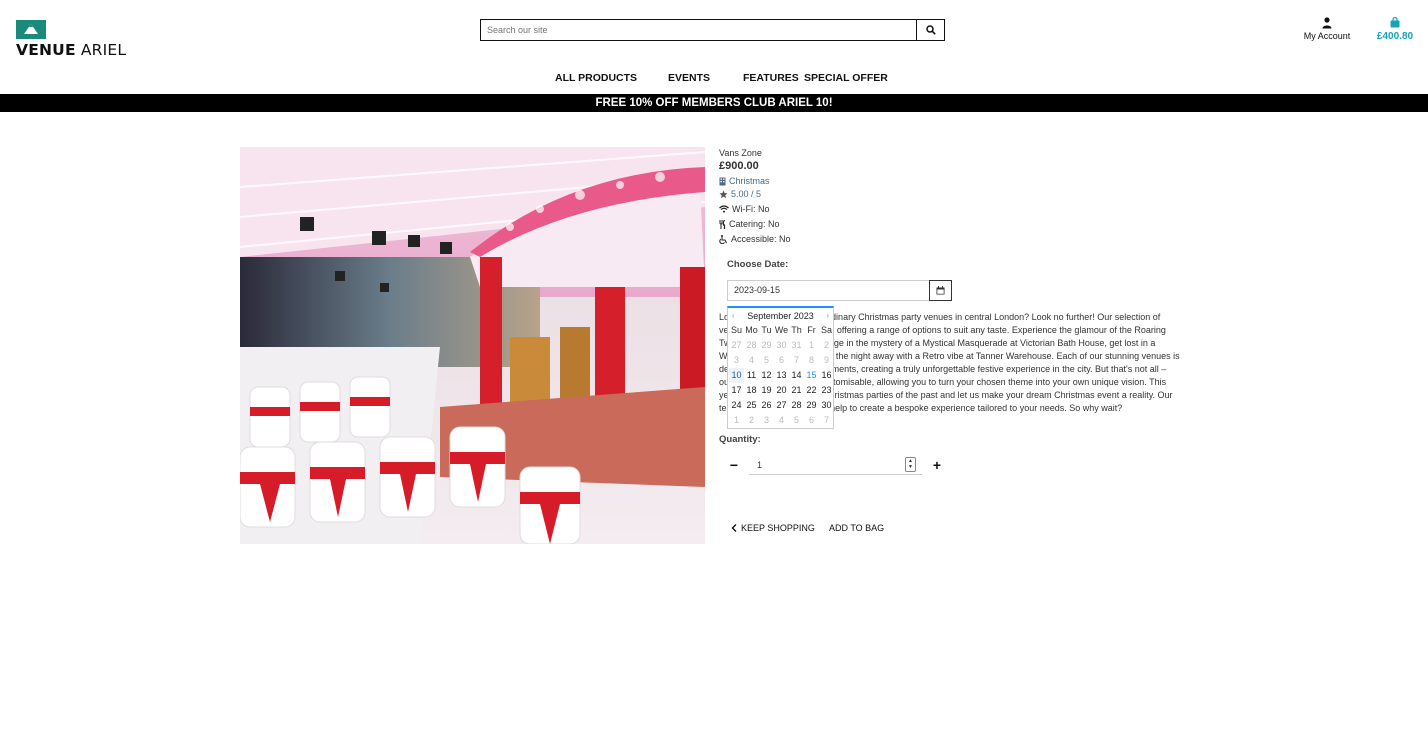  Describe the element at coordinates (954, 181) in the screenshot. I see `product-category: Christmas` at that location.